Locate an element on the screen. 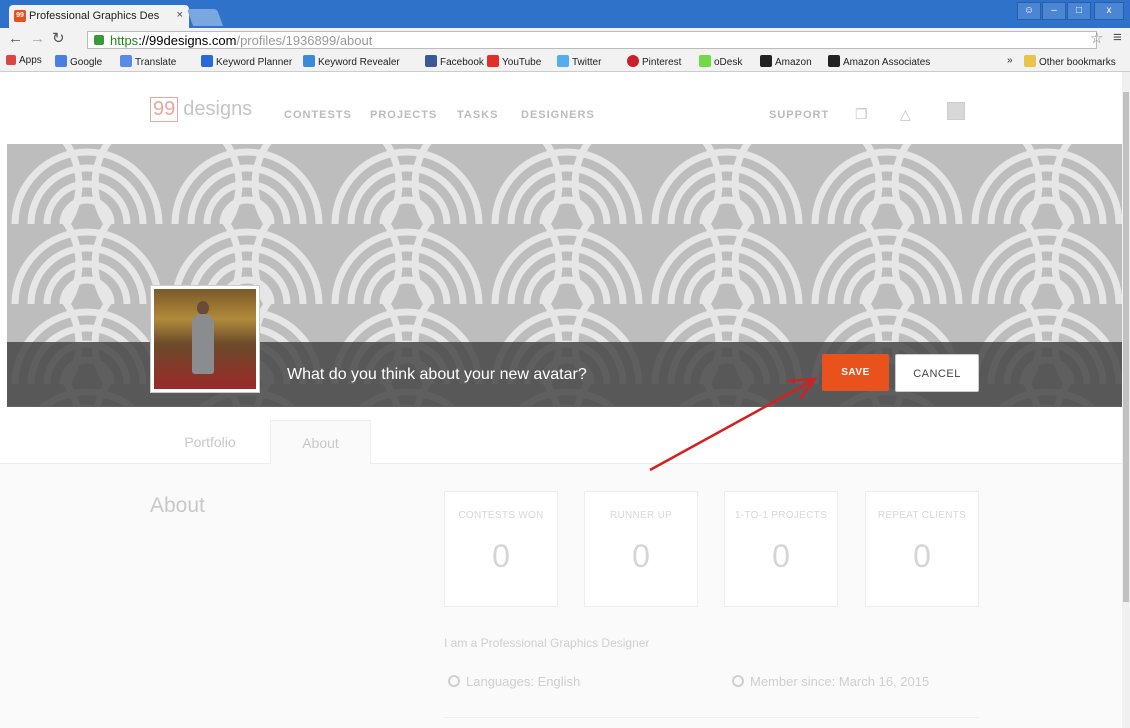 This screenshot has width=1130, height=728. stat-contests-won: CONTESTS WON 0 is located at coordinates (501, 549).